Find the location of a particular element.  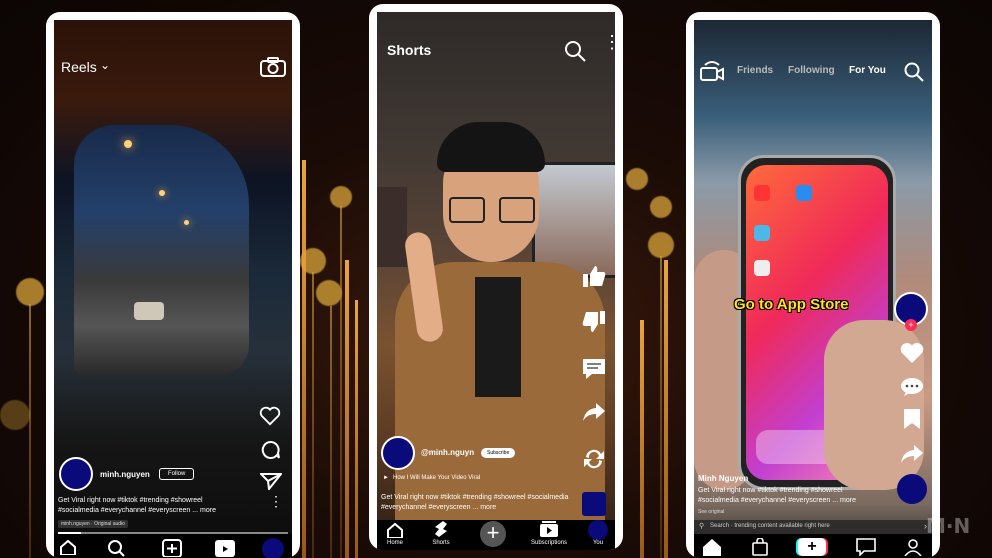

shorts-icon is located at coordinates (441, 529).